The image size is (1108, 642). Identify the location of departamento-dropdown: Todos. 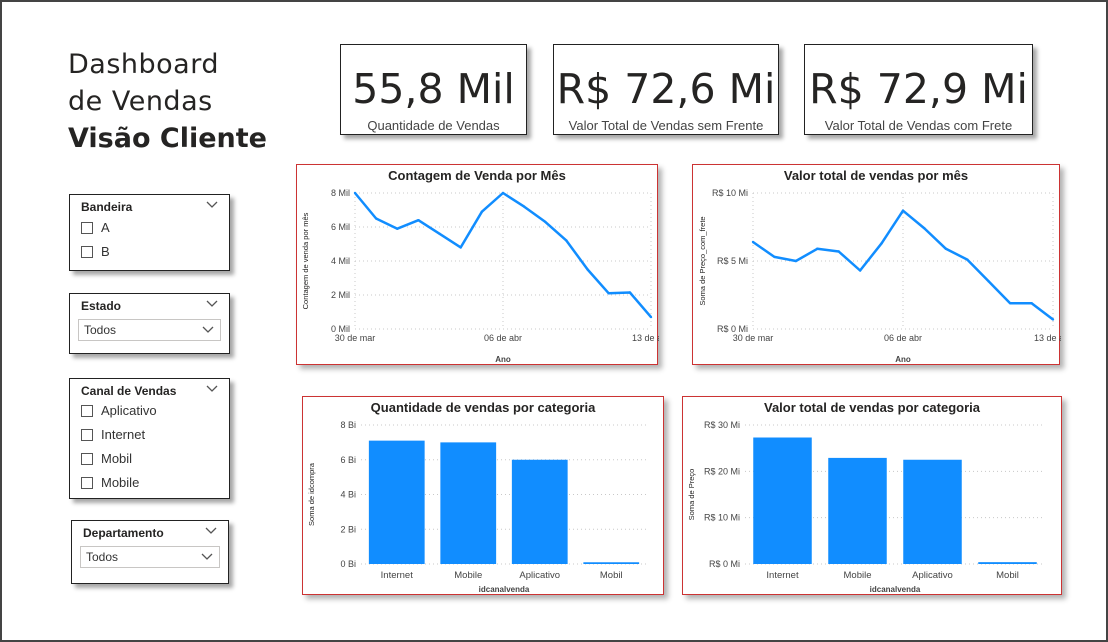
(150, 557).